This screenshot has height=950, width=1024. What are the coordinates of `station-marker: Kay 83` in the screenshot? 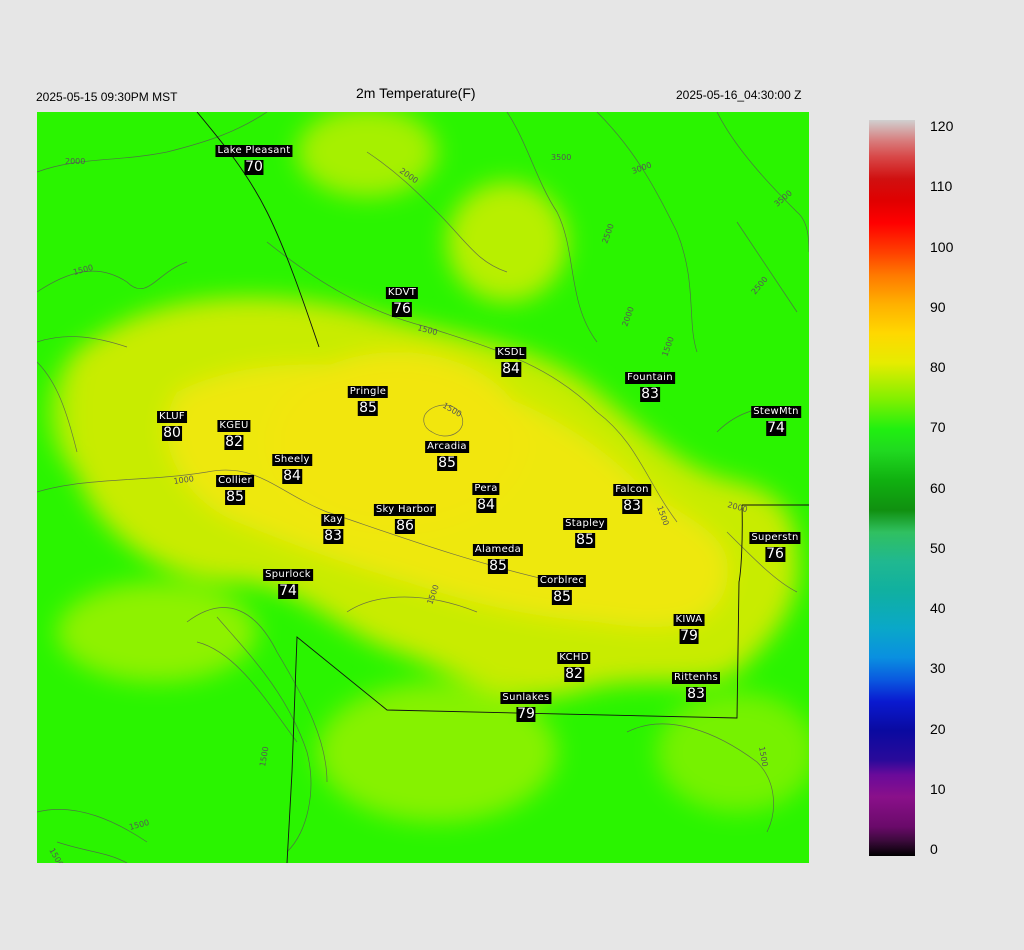 It's located at (333, 526).